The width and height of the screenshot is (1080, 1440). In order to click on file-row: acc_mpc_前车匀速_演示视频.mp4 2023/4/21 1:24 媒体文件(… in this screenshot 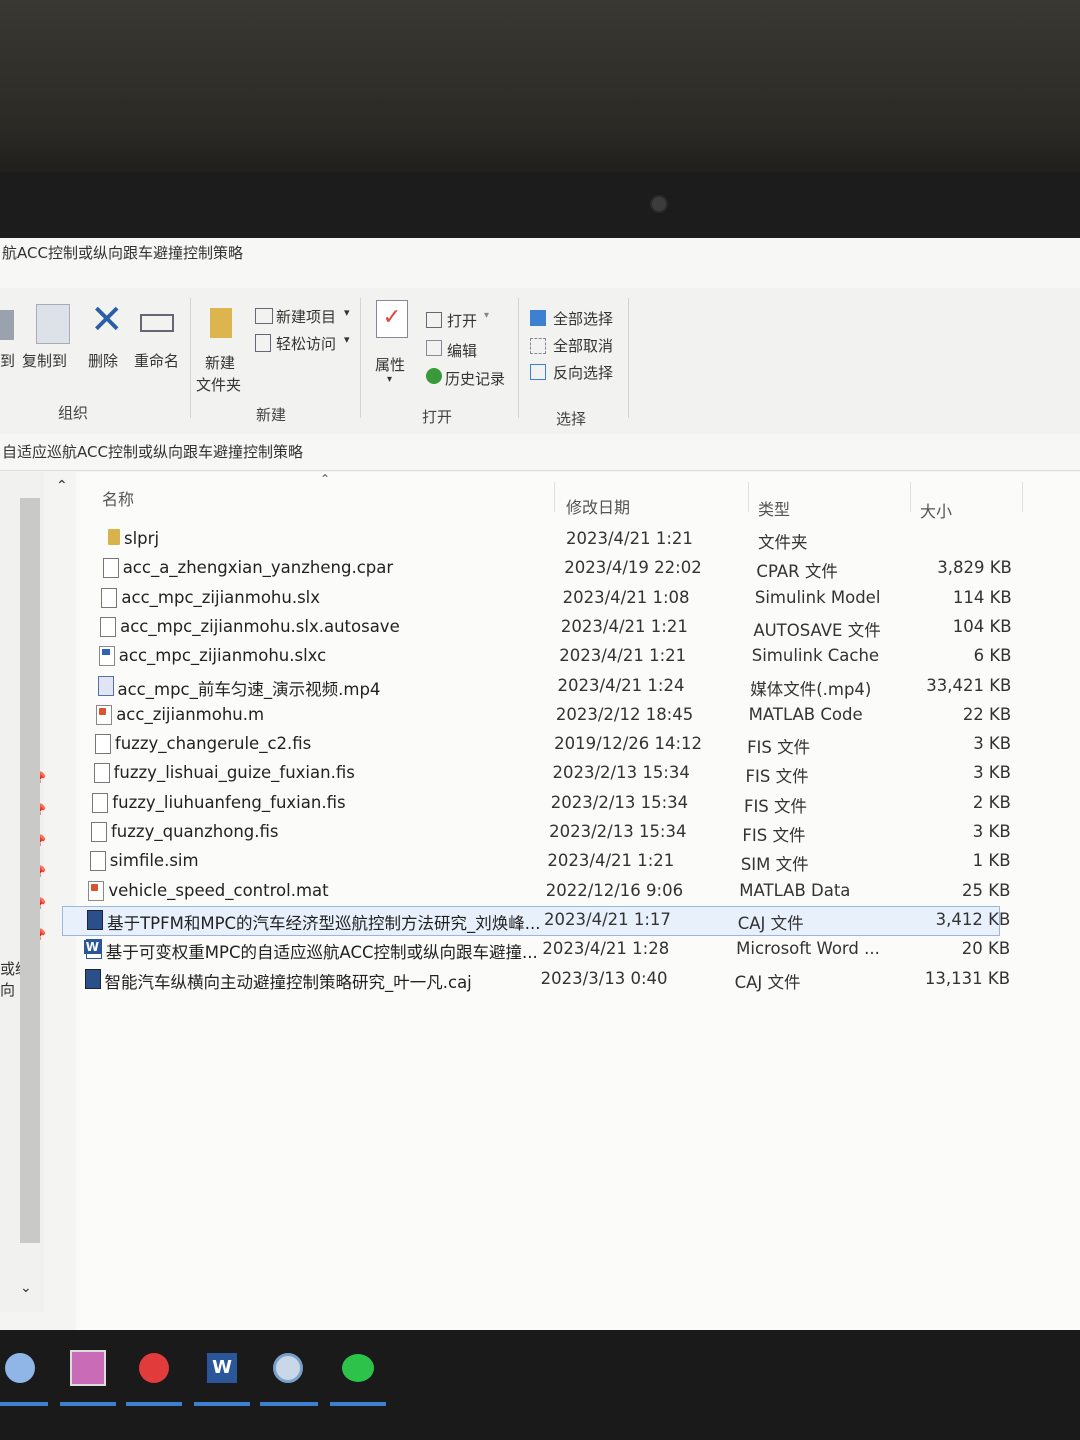, I will do `click(542, 687)`.